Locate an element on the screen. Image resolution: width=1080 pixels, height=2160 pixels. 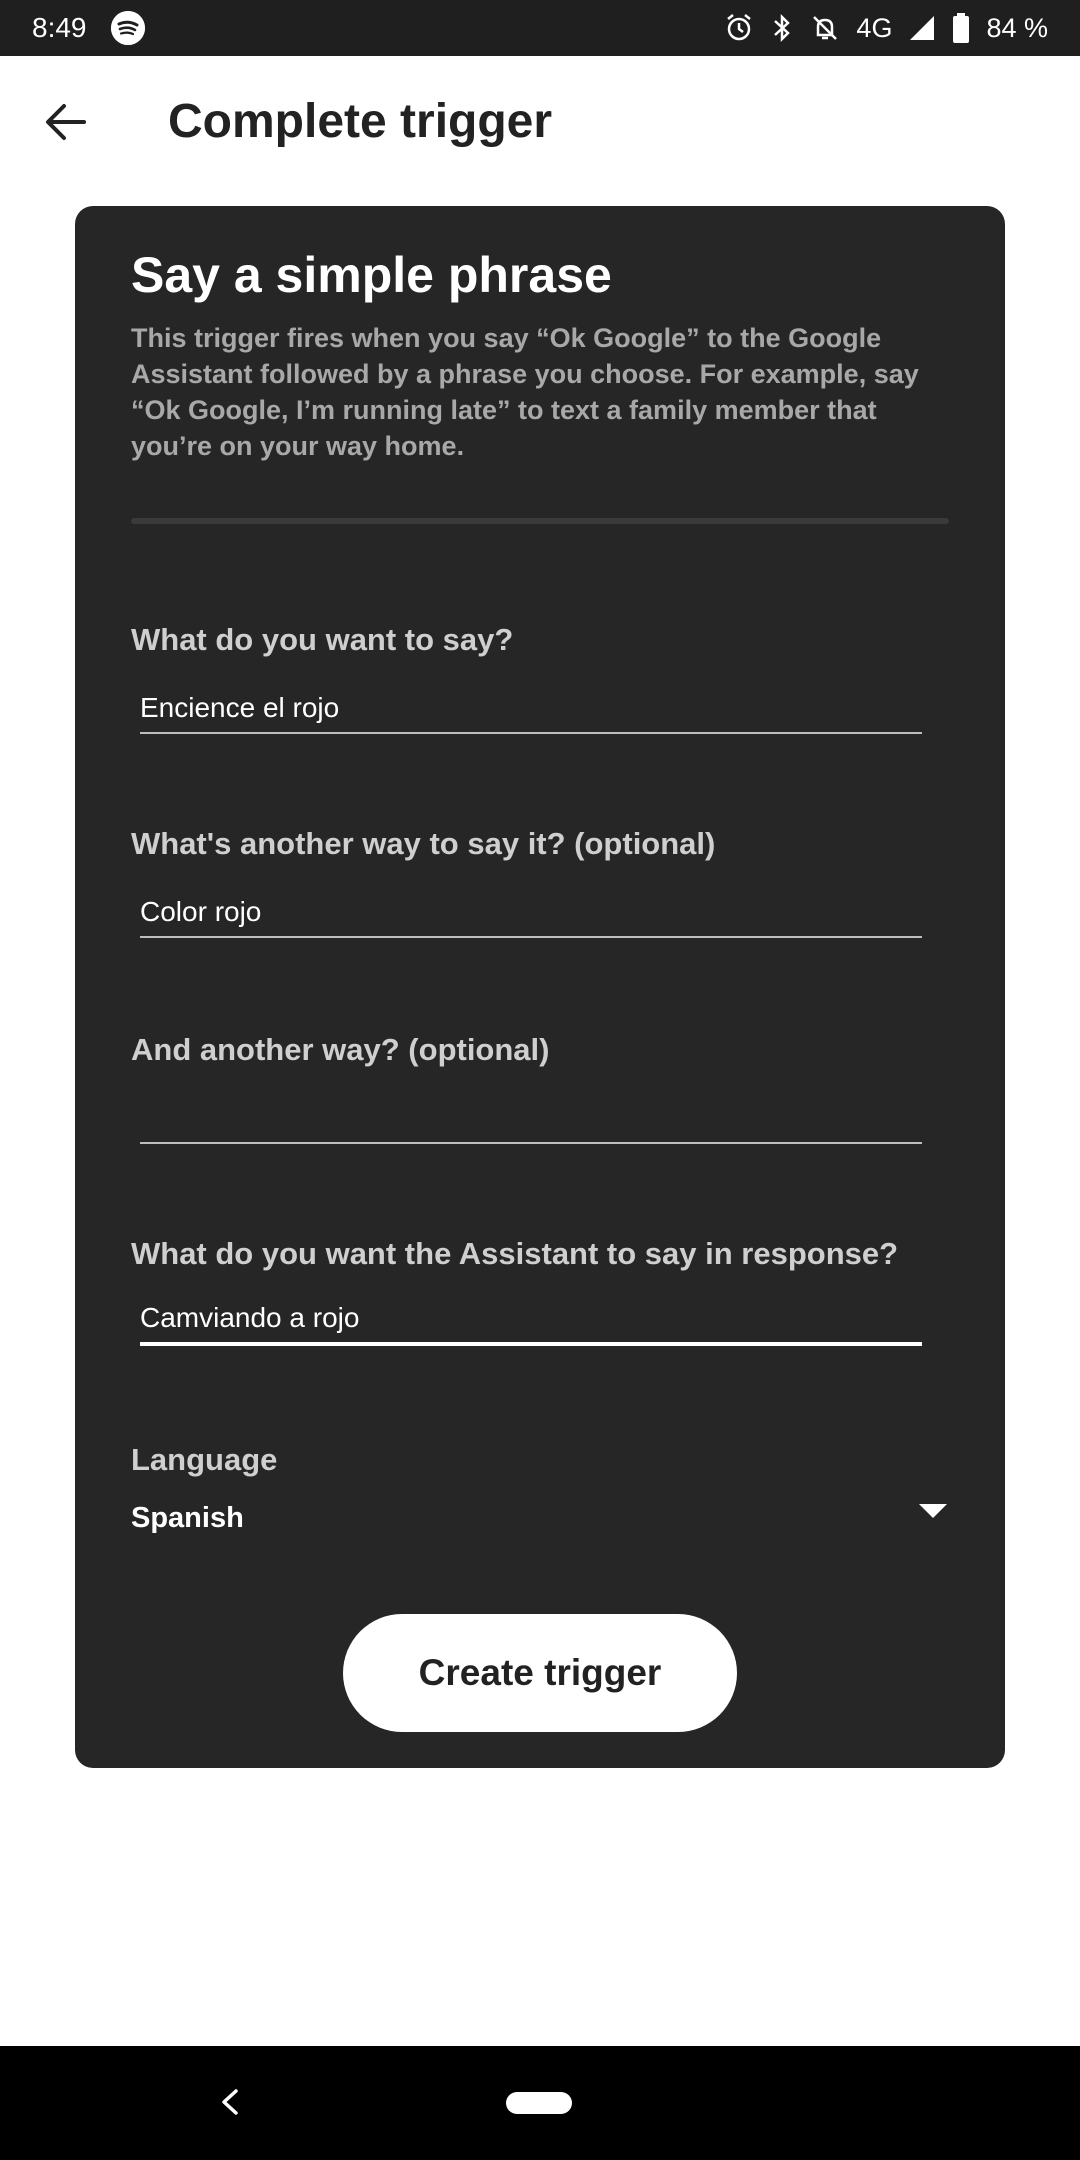
page-title: Complete trigger is located at coordinates (360, 121).